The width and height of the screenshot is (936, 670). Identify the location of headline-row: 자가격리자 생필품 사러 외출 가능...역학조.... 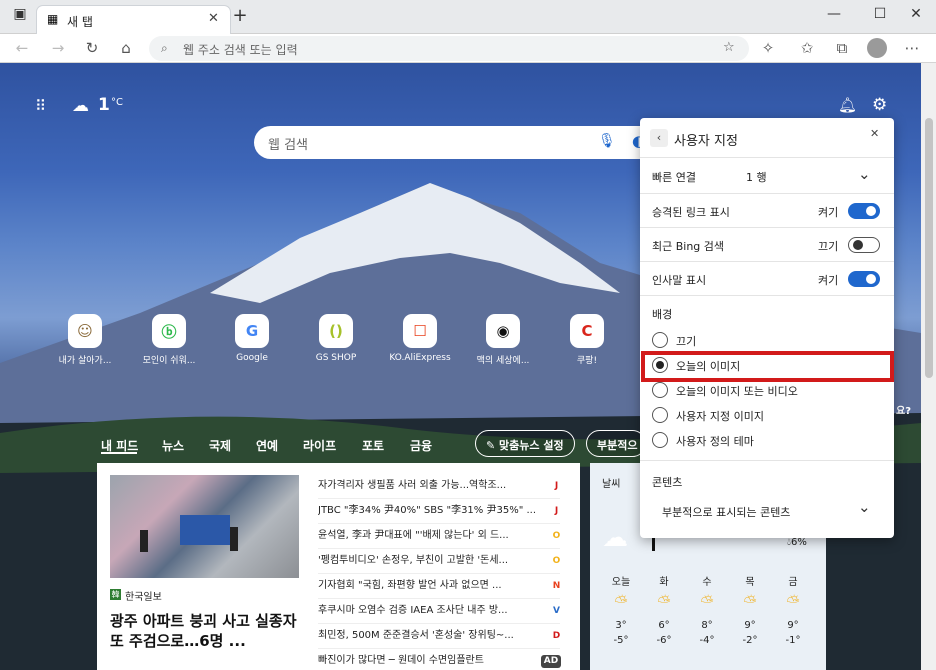
(439, 487).